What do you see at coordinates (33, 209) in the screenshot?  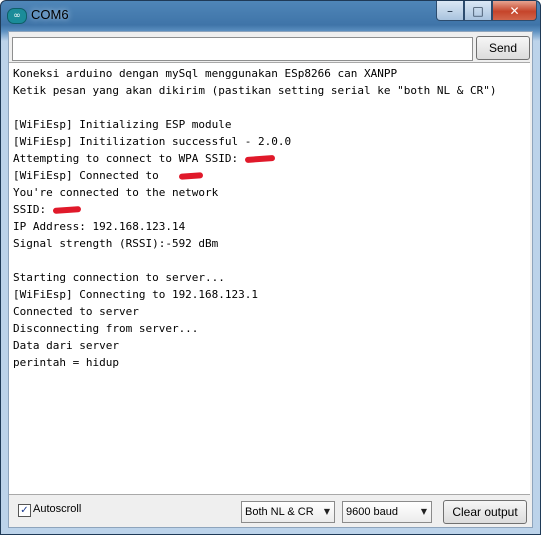 I see `output-line: SSID:` at bounding box center [33, 209].